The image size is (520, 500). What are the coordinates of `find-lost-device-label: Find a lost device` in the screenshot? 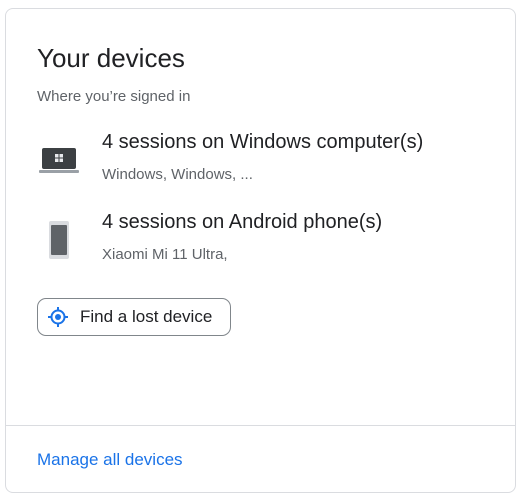 It's located at (146, 316).